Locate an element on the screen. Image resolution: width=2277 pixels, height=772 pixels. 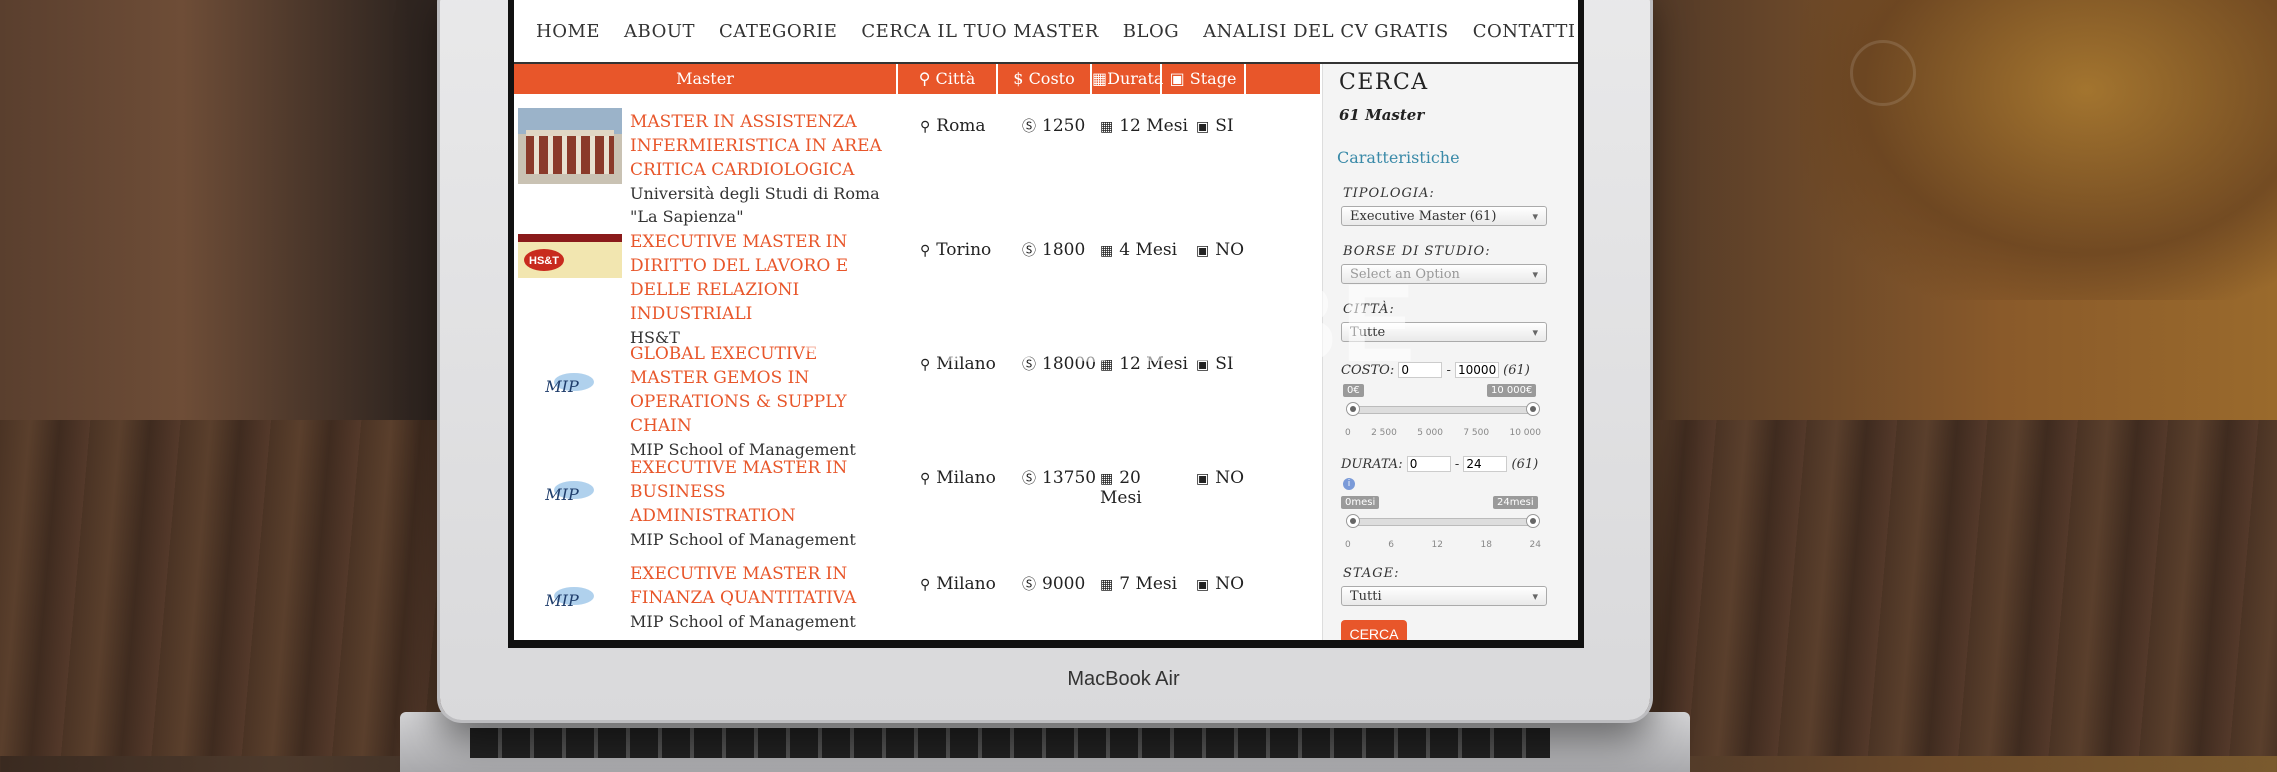
column-spacer is located at coordinates (1283, 79).